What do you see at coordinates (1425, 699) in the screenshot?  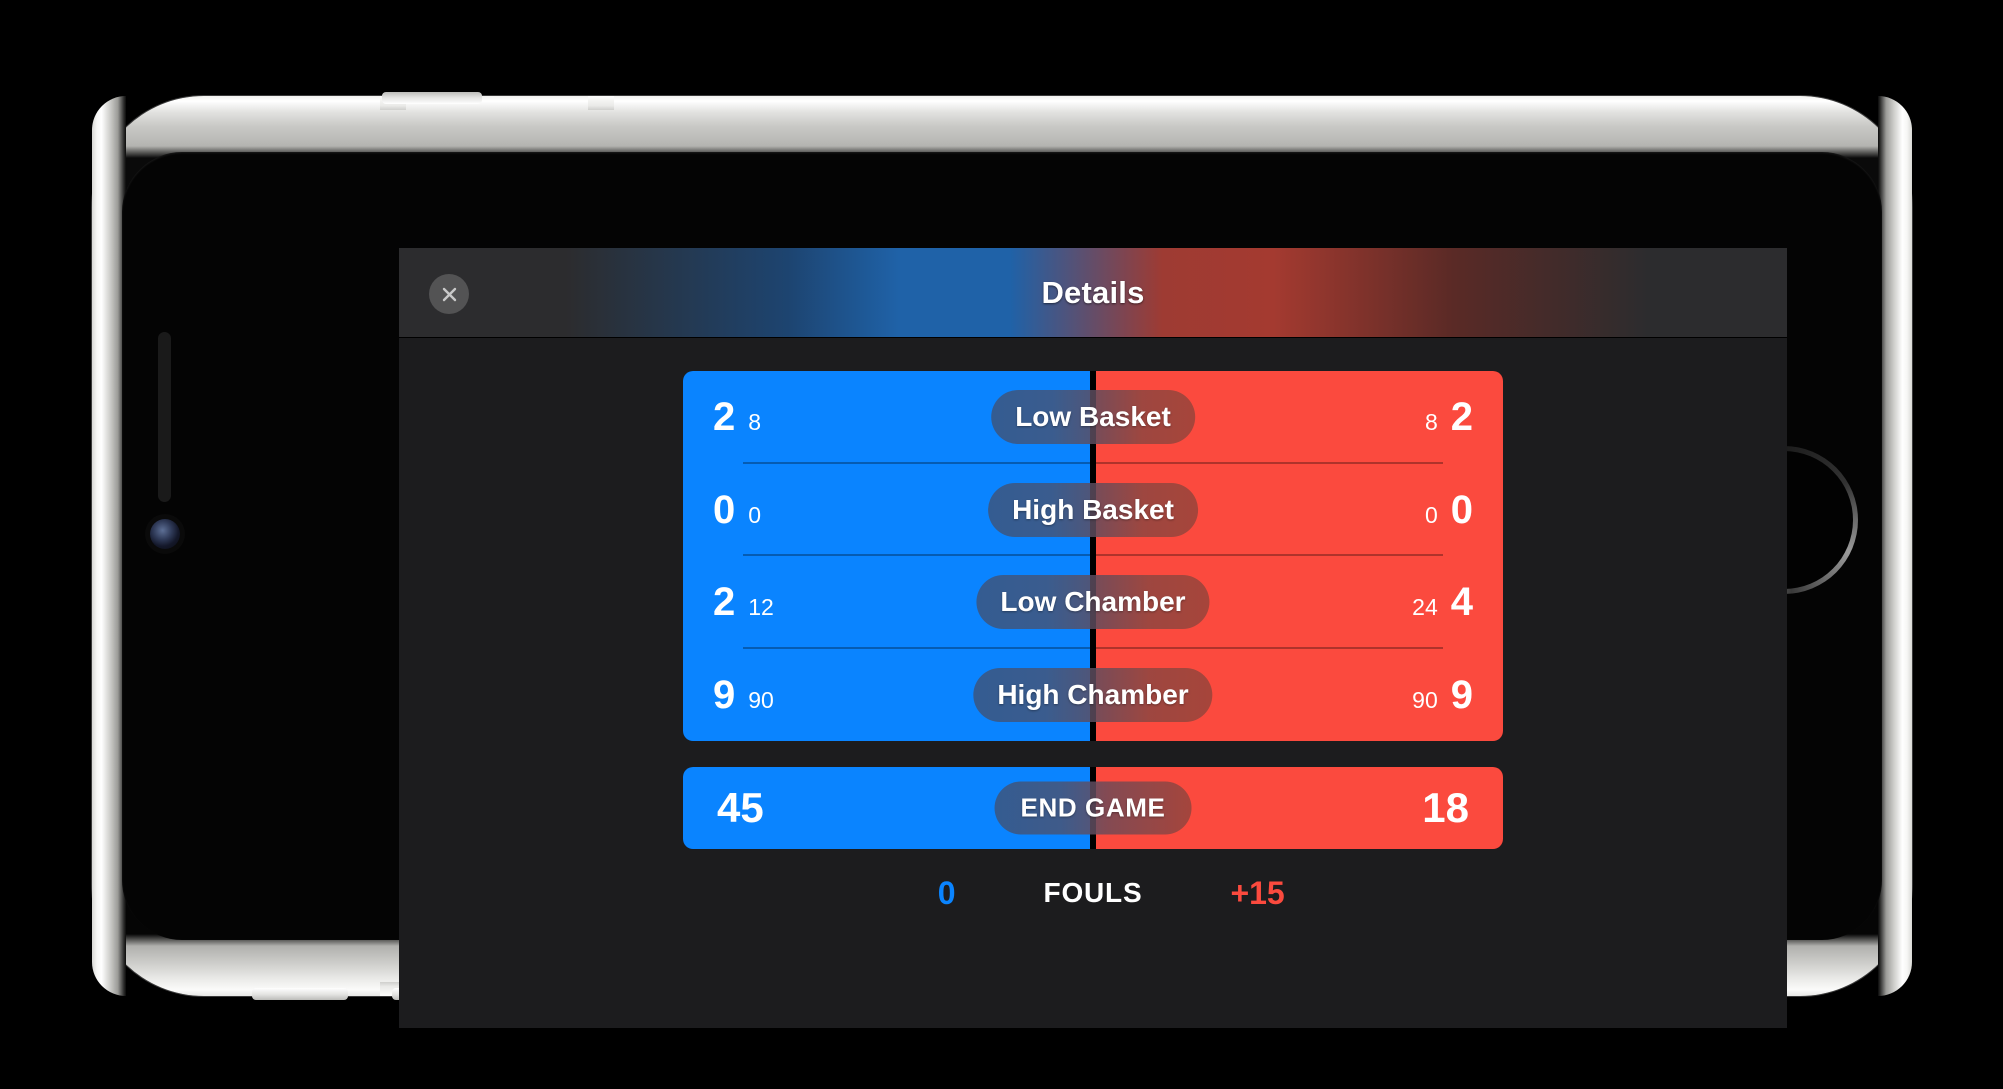 I see `red-points: 90` at bounding box center [1425, 699].